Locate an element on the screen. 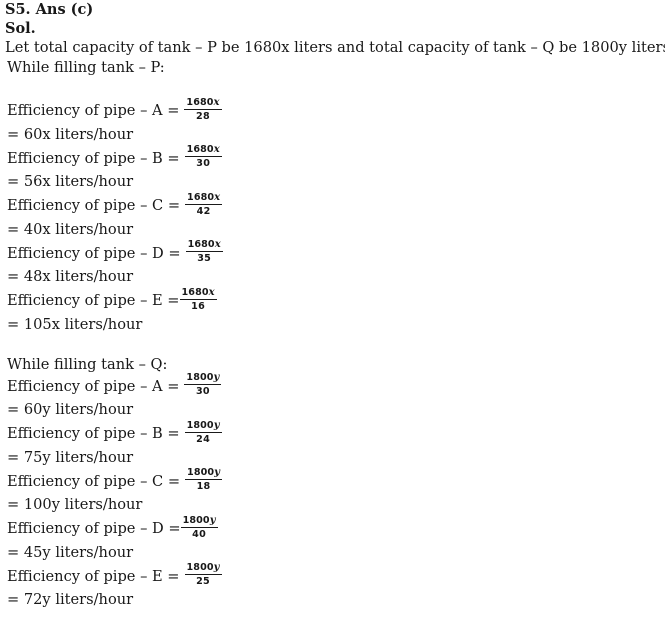 The width and height of the screenshot is (665, 628). fraction: 1680x 16 is located at coordinates (198, 299).